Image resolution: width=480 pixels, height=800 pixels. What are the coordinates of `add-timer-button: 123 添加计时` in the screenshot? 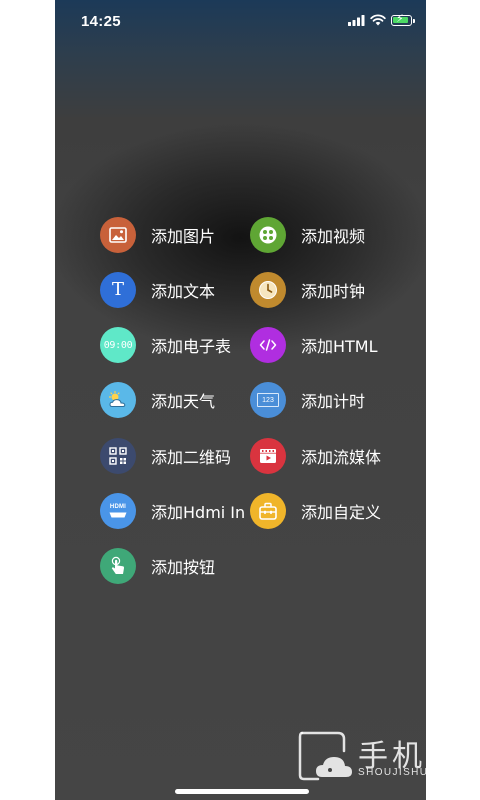 It's located at (325, 400).